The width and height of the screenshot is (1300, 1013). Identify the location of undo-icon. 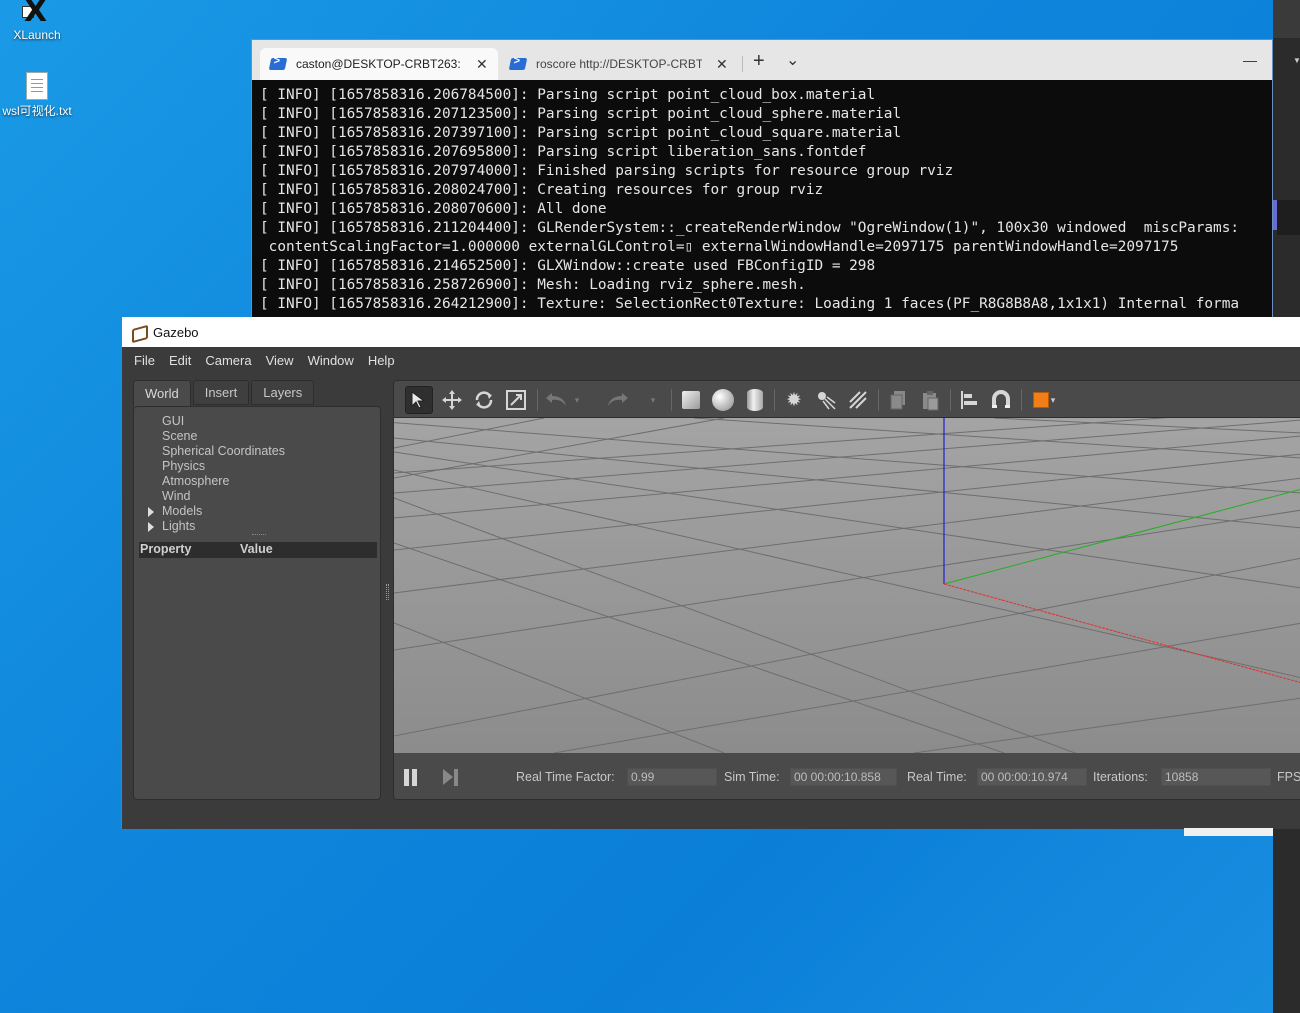
(556, 400).